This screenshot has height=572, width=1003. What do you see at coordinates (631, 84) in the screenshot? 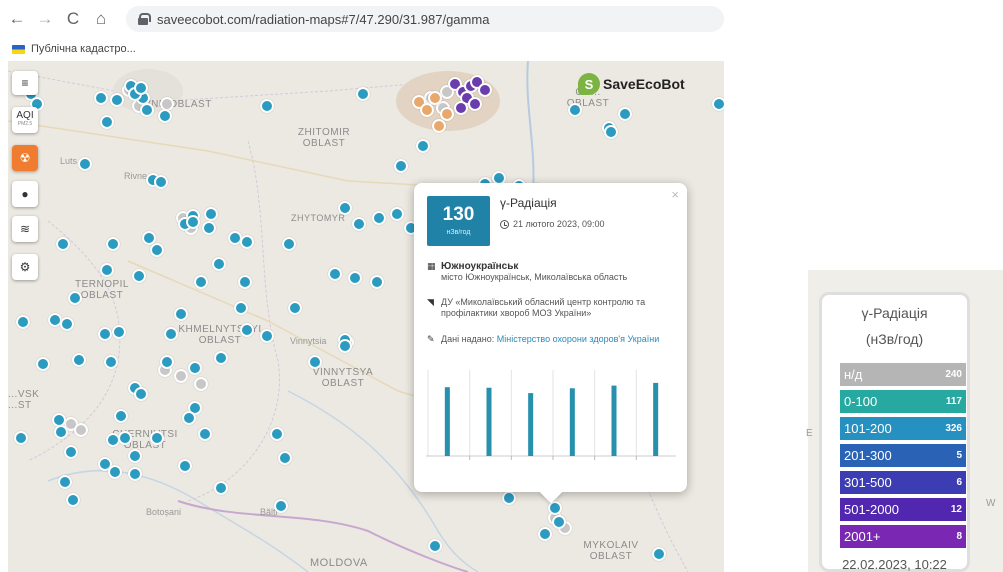
I see `saveecobot-logo: S SaveEcoBot` at bounding box center [631, 84].